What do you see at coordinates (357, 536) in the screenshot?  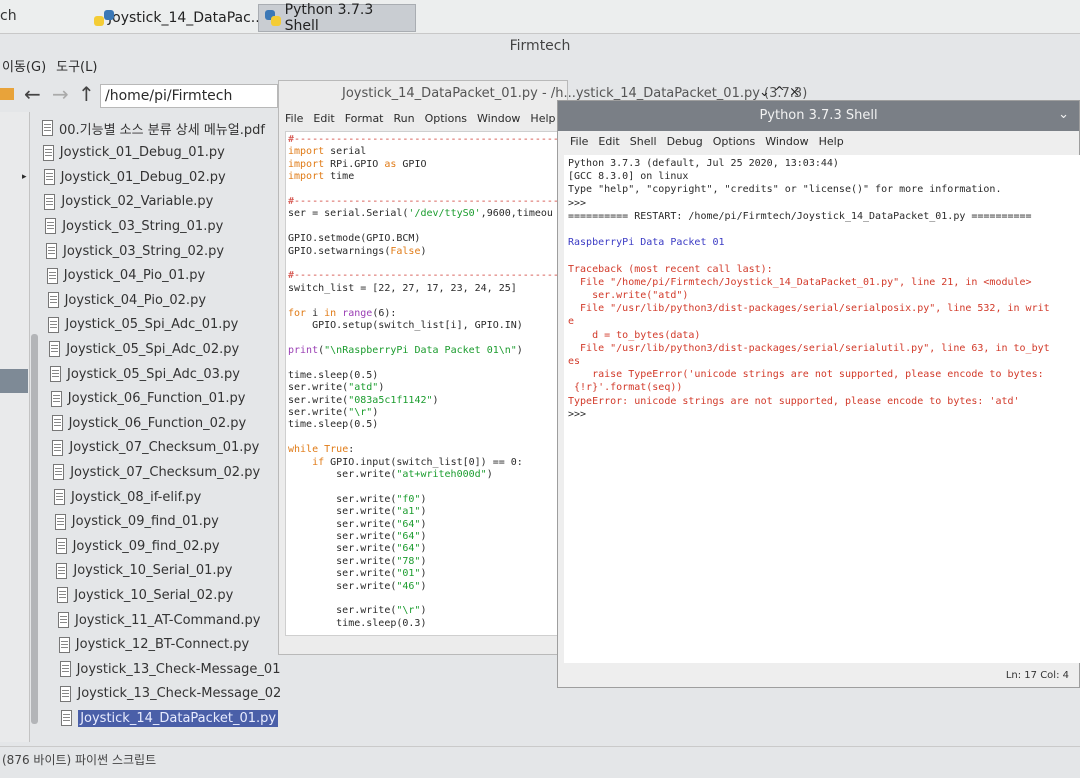 I see `code-line: ser.write("64")` at bounding box center [357, 536].